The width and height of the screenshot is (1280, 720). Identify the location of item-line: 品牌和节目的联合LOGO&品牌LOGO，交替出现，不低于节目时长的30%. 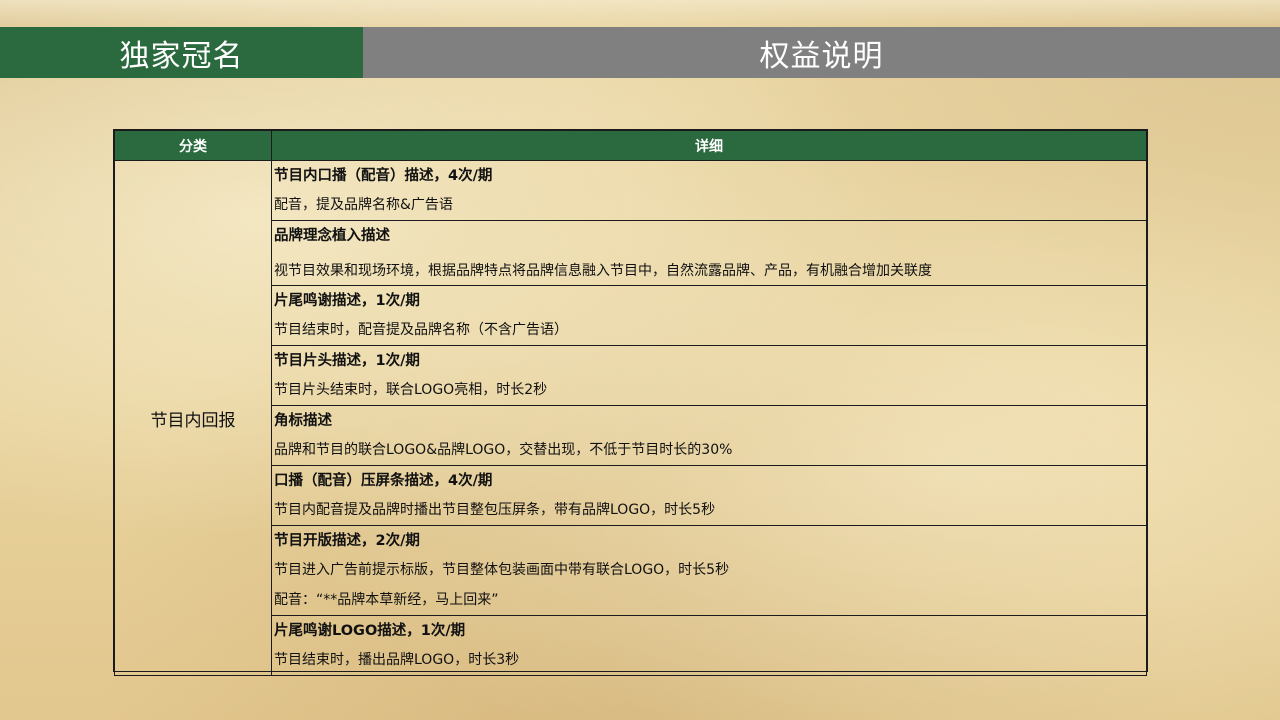
(503, 450).